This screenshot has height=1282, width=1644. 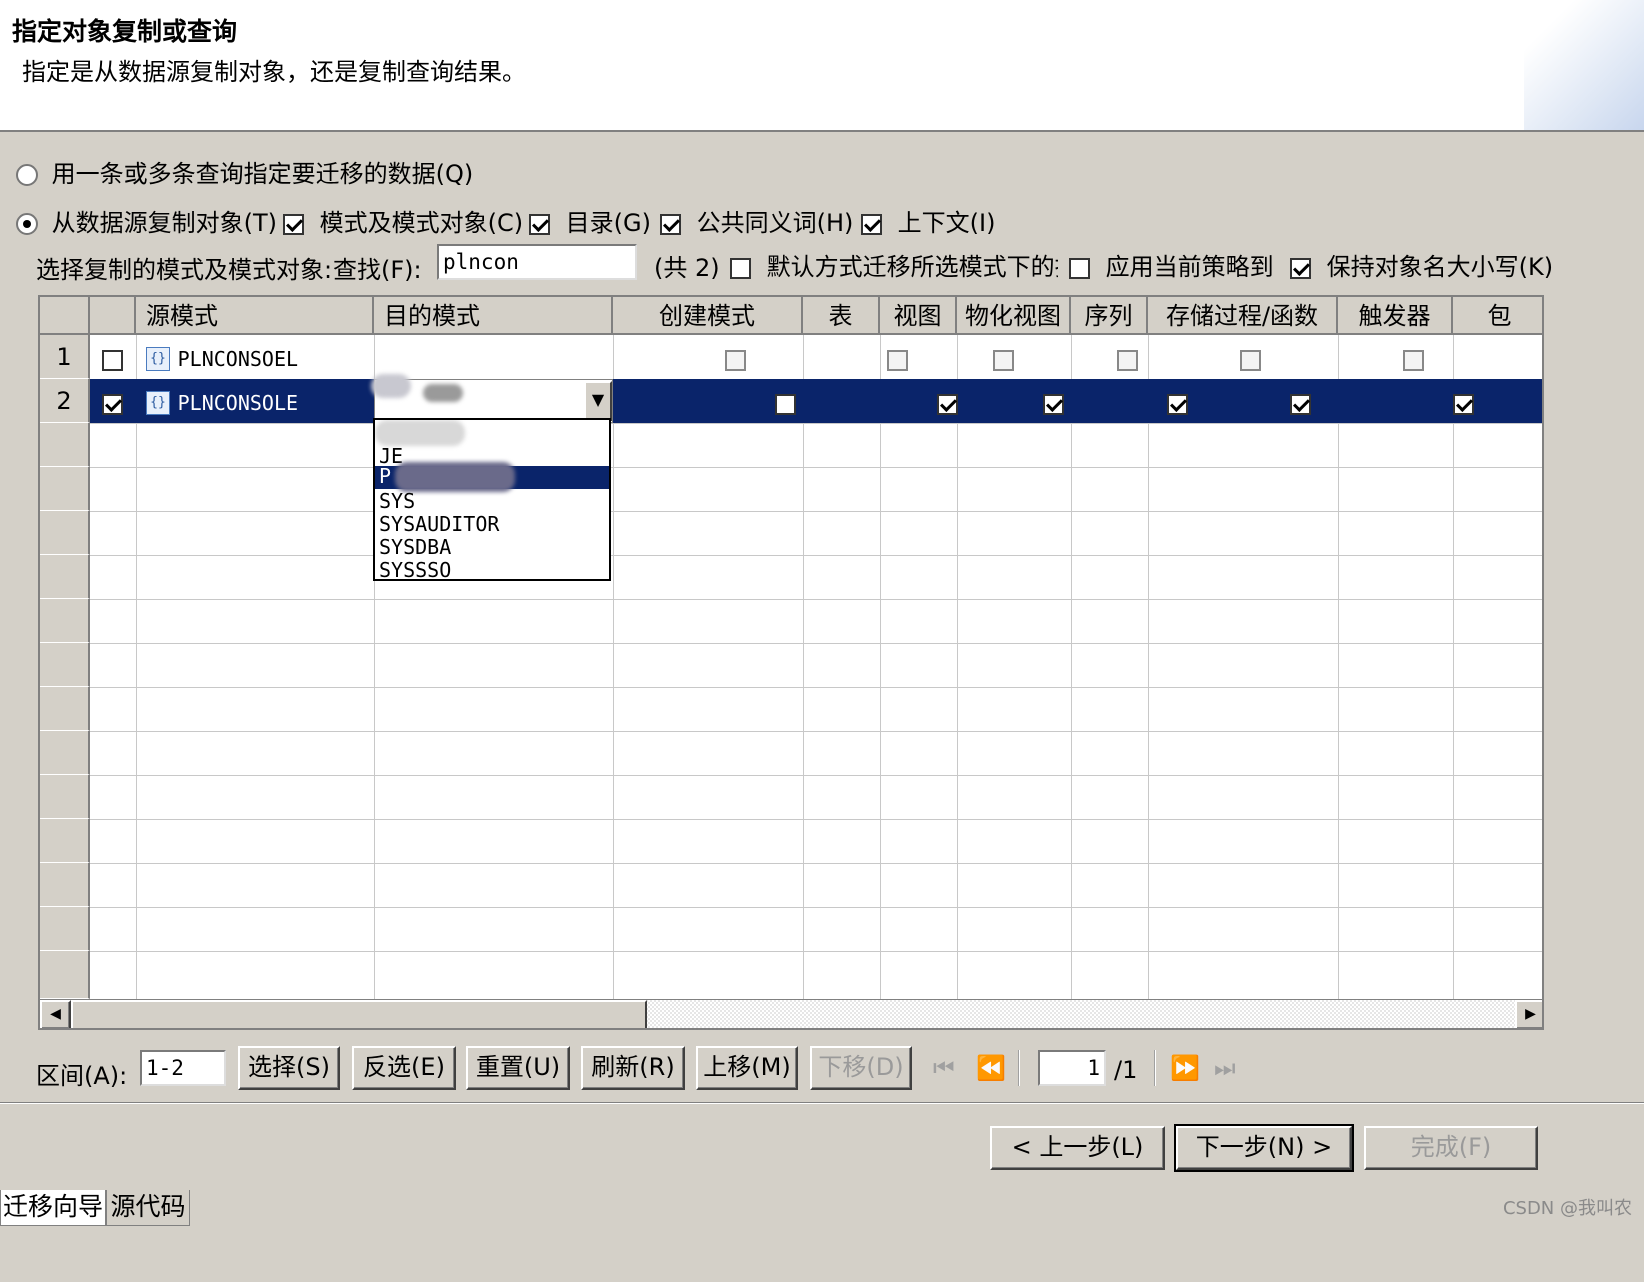 What do you see at coordinates (492, 477) in the screenshot?
I see `dropdown-item-selected: P` at bounding box center [492, 477].